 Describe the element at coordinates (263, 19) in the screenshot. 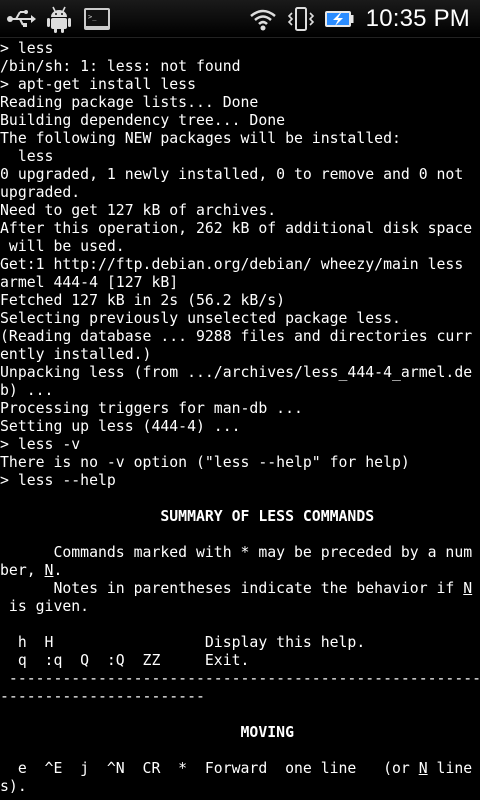

I see `wifi-icon` at that location.